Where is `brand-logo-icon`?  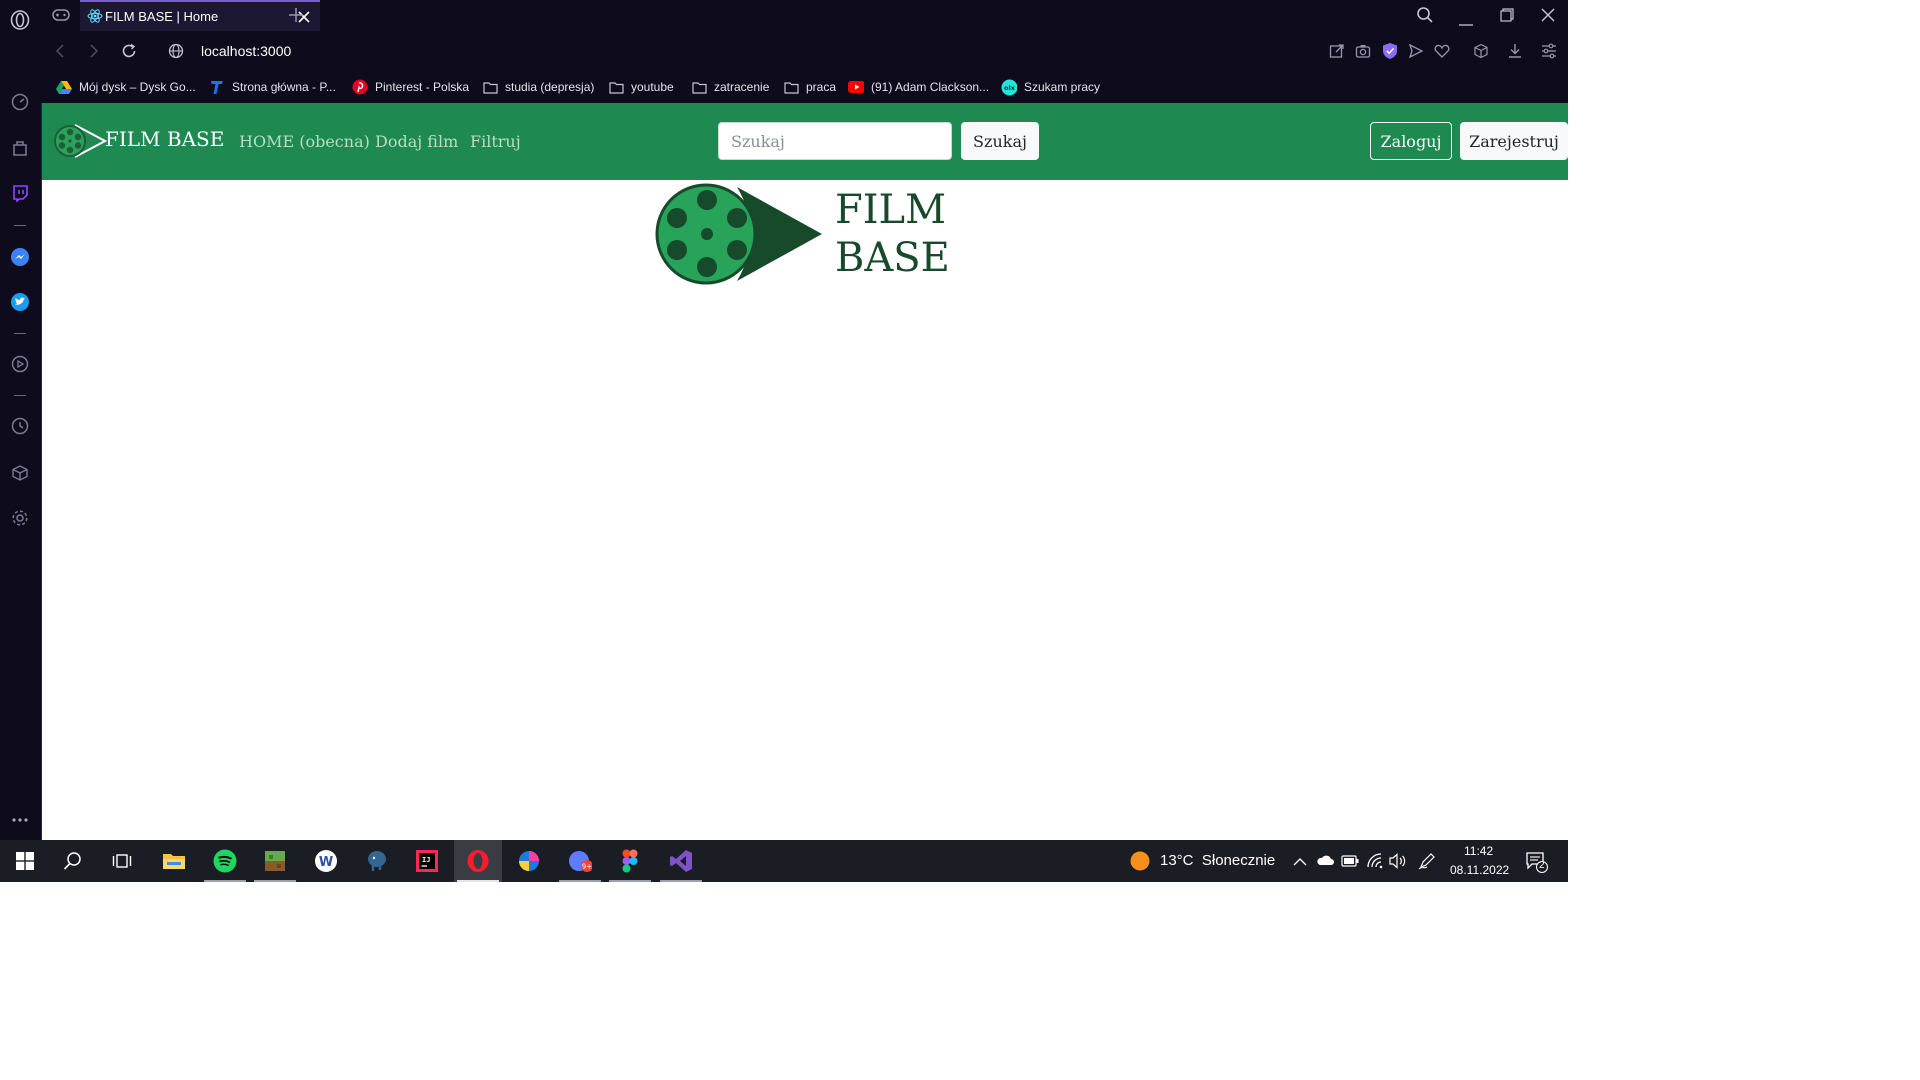 brand-logo-icon is located at coordinates (80, 143).